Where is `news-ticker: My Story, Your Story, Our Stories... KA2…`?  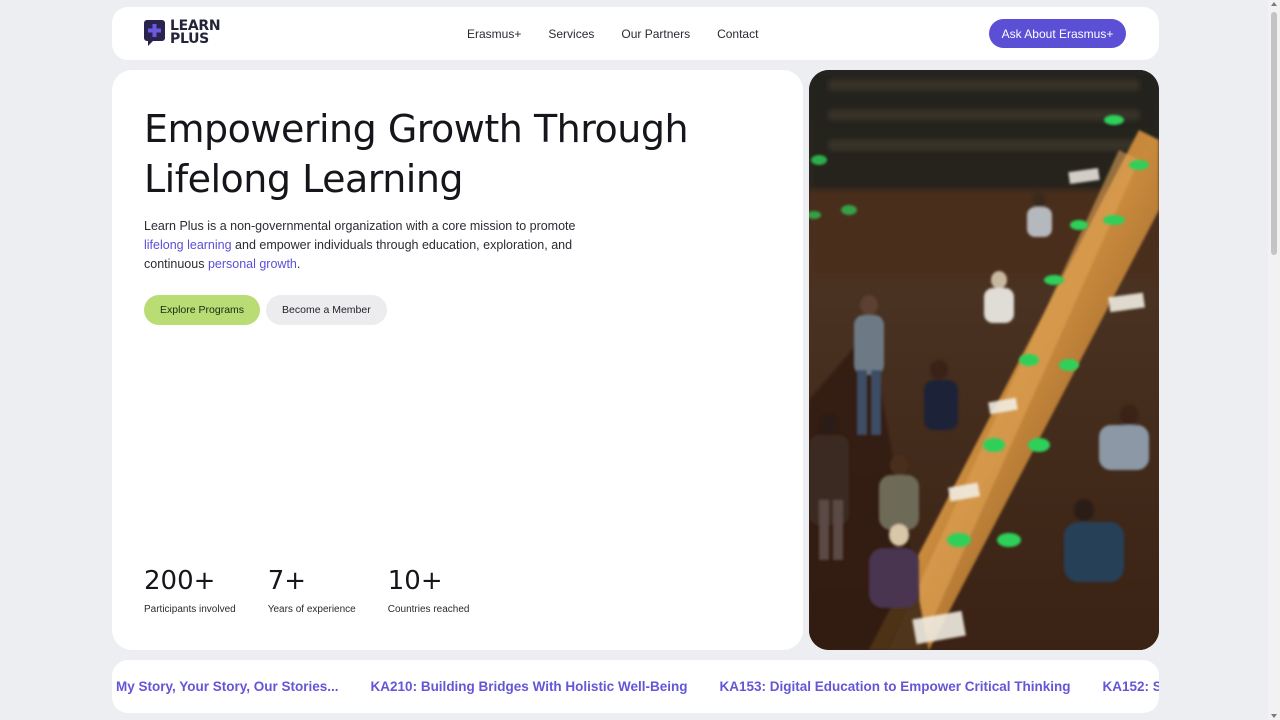
news-ticker: My Story, Your Story, Our Stories... KA2… is located at coordinates (635, 686).